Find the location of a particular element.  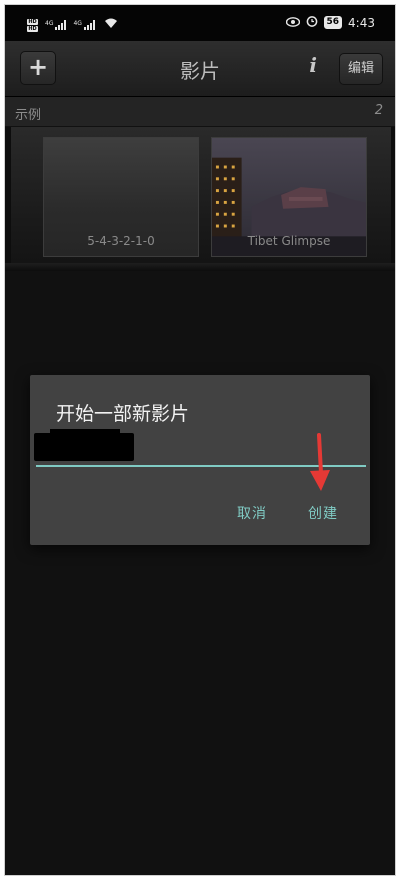

status-right: 56 4:43 is located at coordinates (330, 22).